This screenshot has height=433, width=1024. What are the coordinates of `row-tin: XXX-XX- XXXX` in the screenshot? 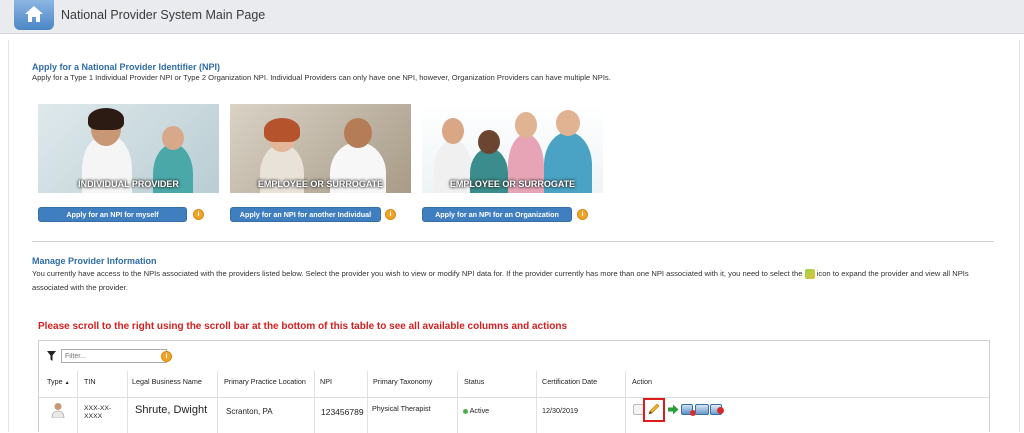 It's located at (98, 412).